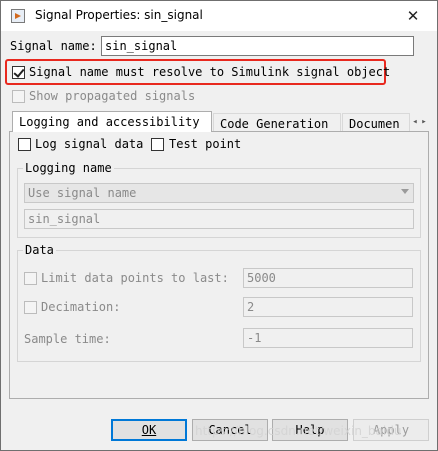  Describe the element at coordinates (119, 15) in the screenshot. I see `window-title: Signal Properties: sin_signal` at that location.